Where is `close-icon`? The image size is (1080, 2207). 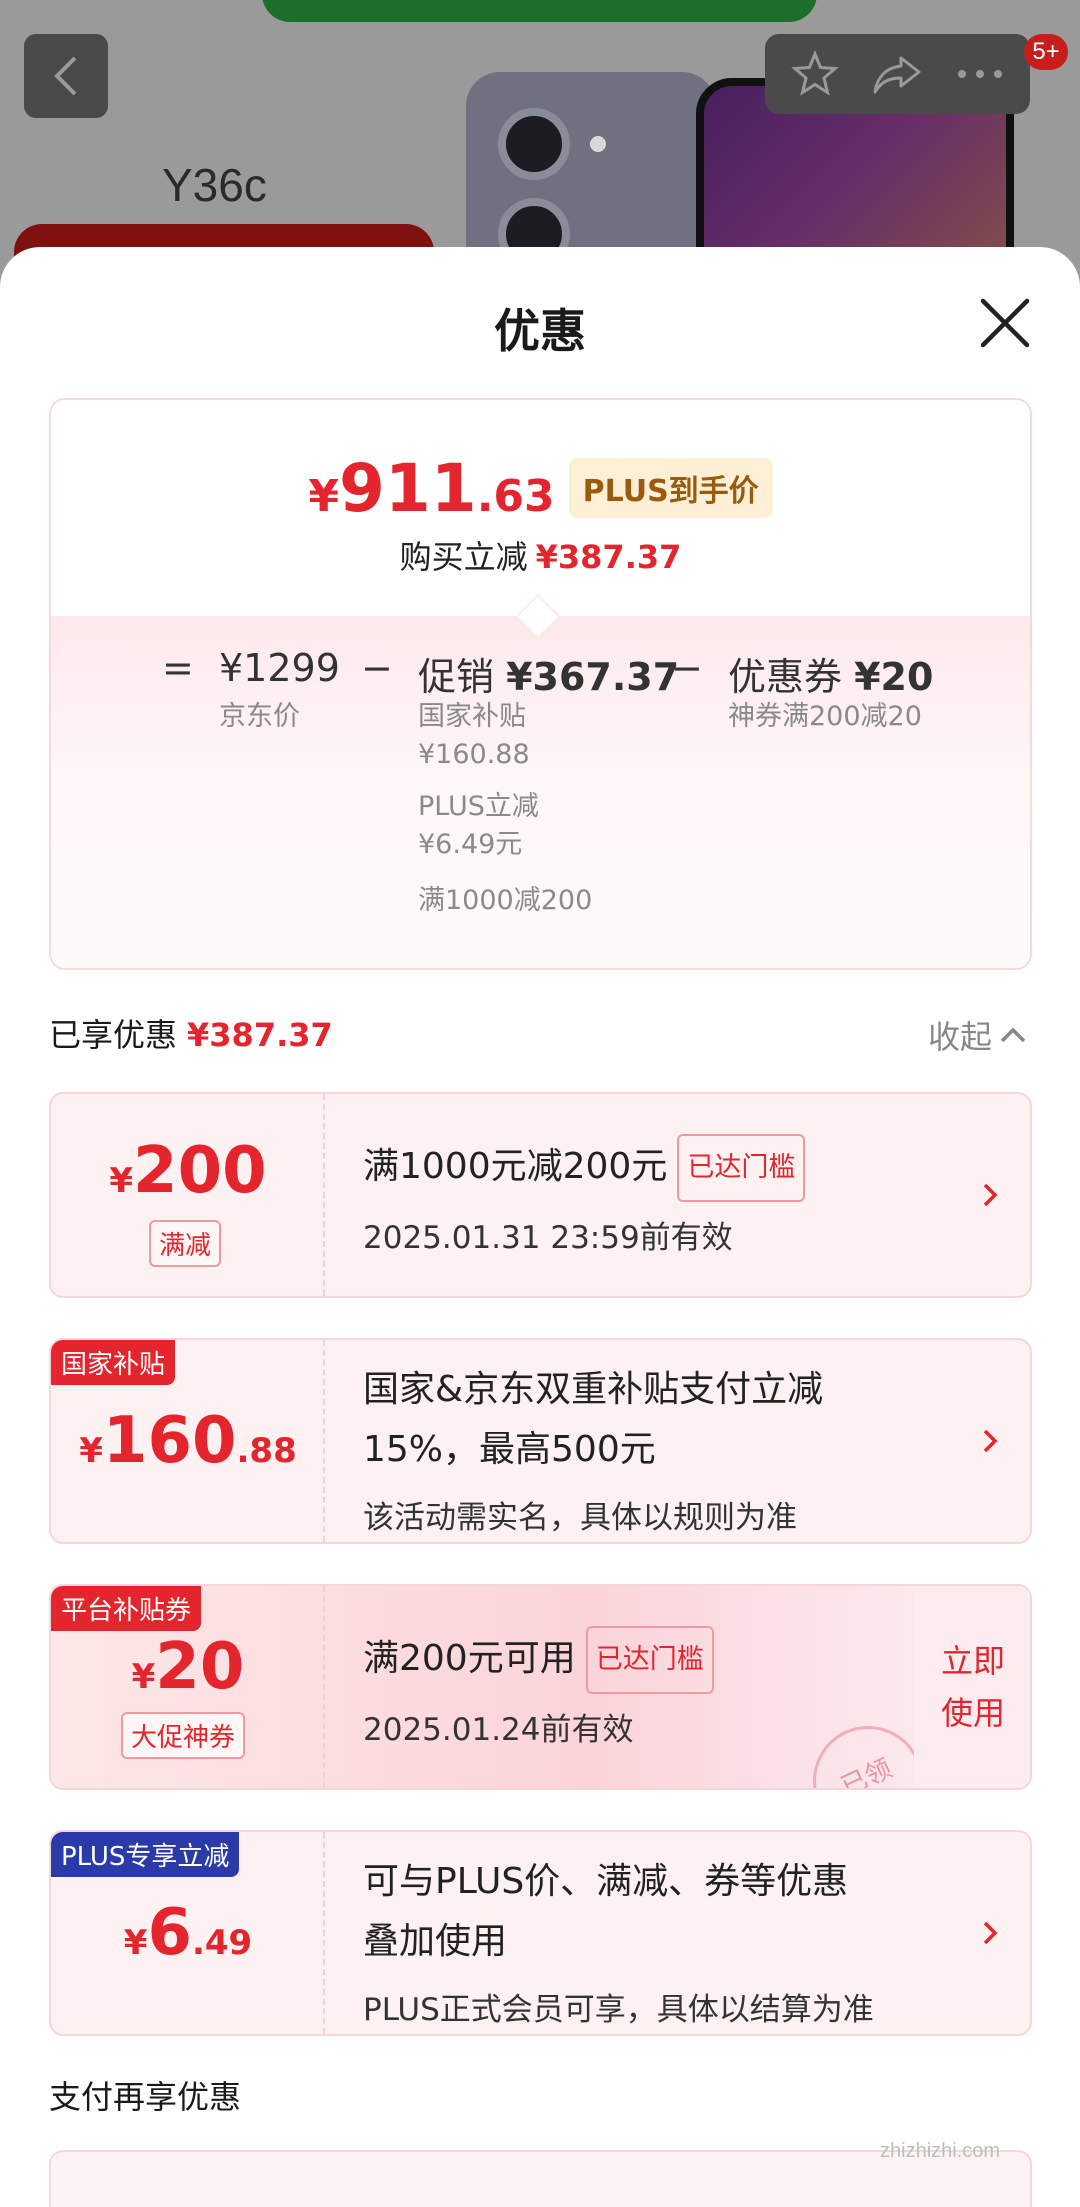 close-icon is located at coordinates (1005, 323).